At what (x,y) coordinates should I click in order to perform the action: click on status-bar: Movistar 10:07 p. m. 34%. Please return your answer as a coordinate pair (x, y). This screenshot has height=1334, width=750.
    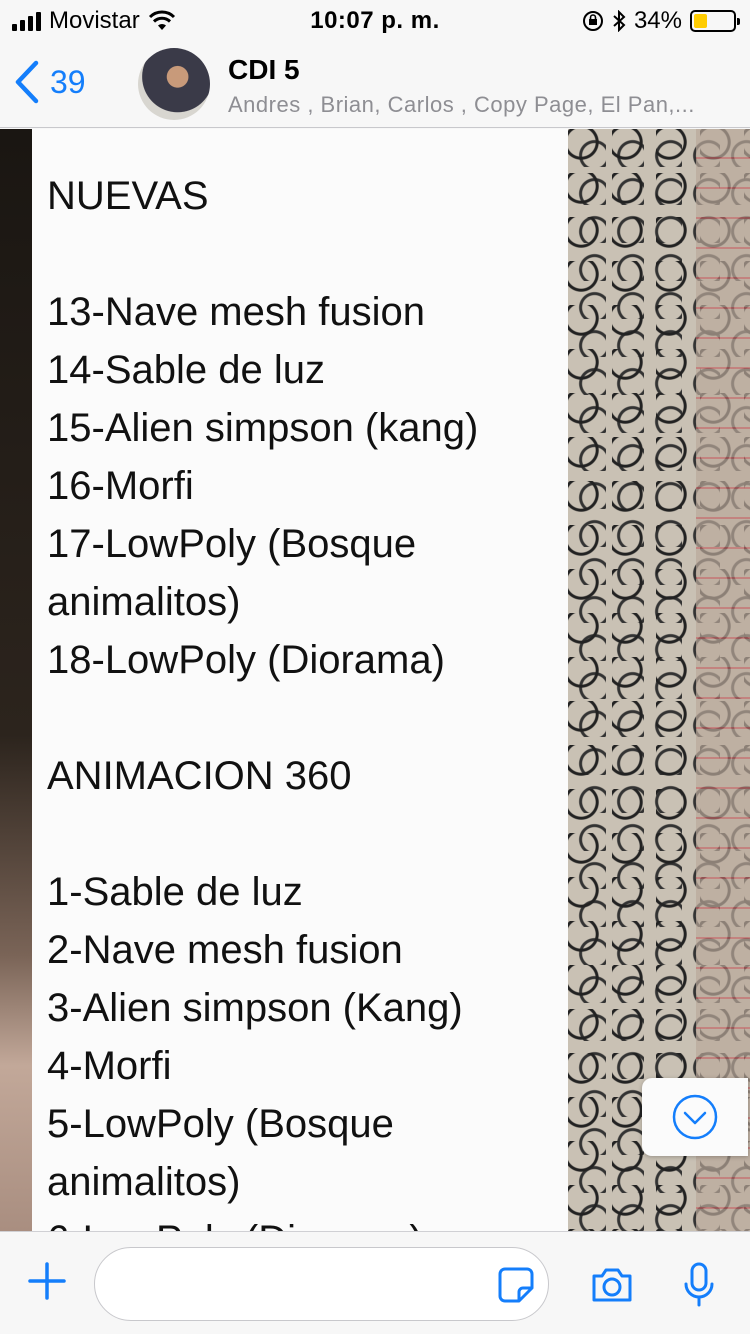
    Looking at the image, I should click on (375, 20).